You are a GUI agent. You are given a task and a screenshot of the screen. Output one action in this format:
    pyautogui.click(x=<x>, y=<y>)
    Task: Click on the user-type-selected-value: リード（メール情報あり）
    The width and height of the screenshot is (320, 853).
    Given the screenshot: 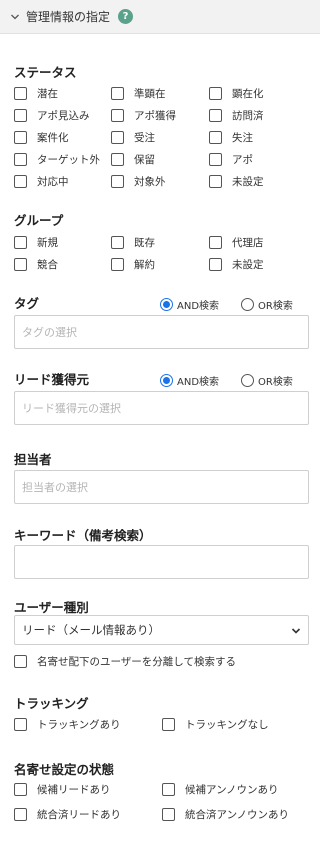 What is the action you would take?
    pyautogui.click(x=91, y=630)
    